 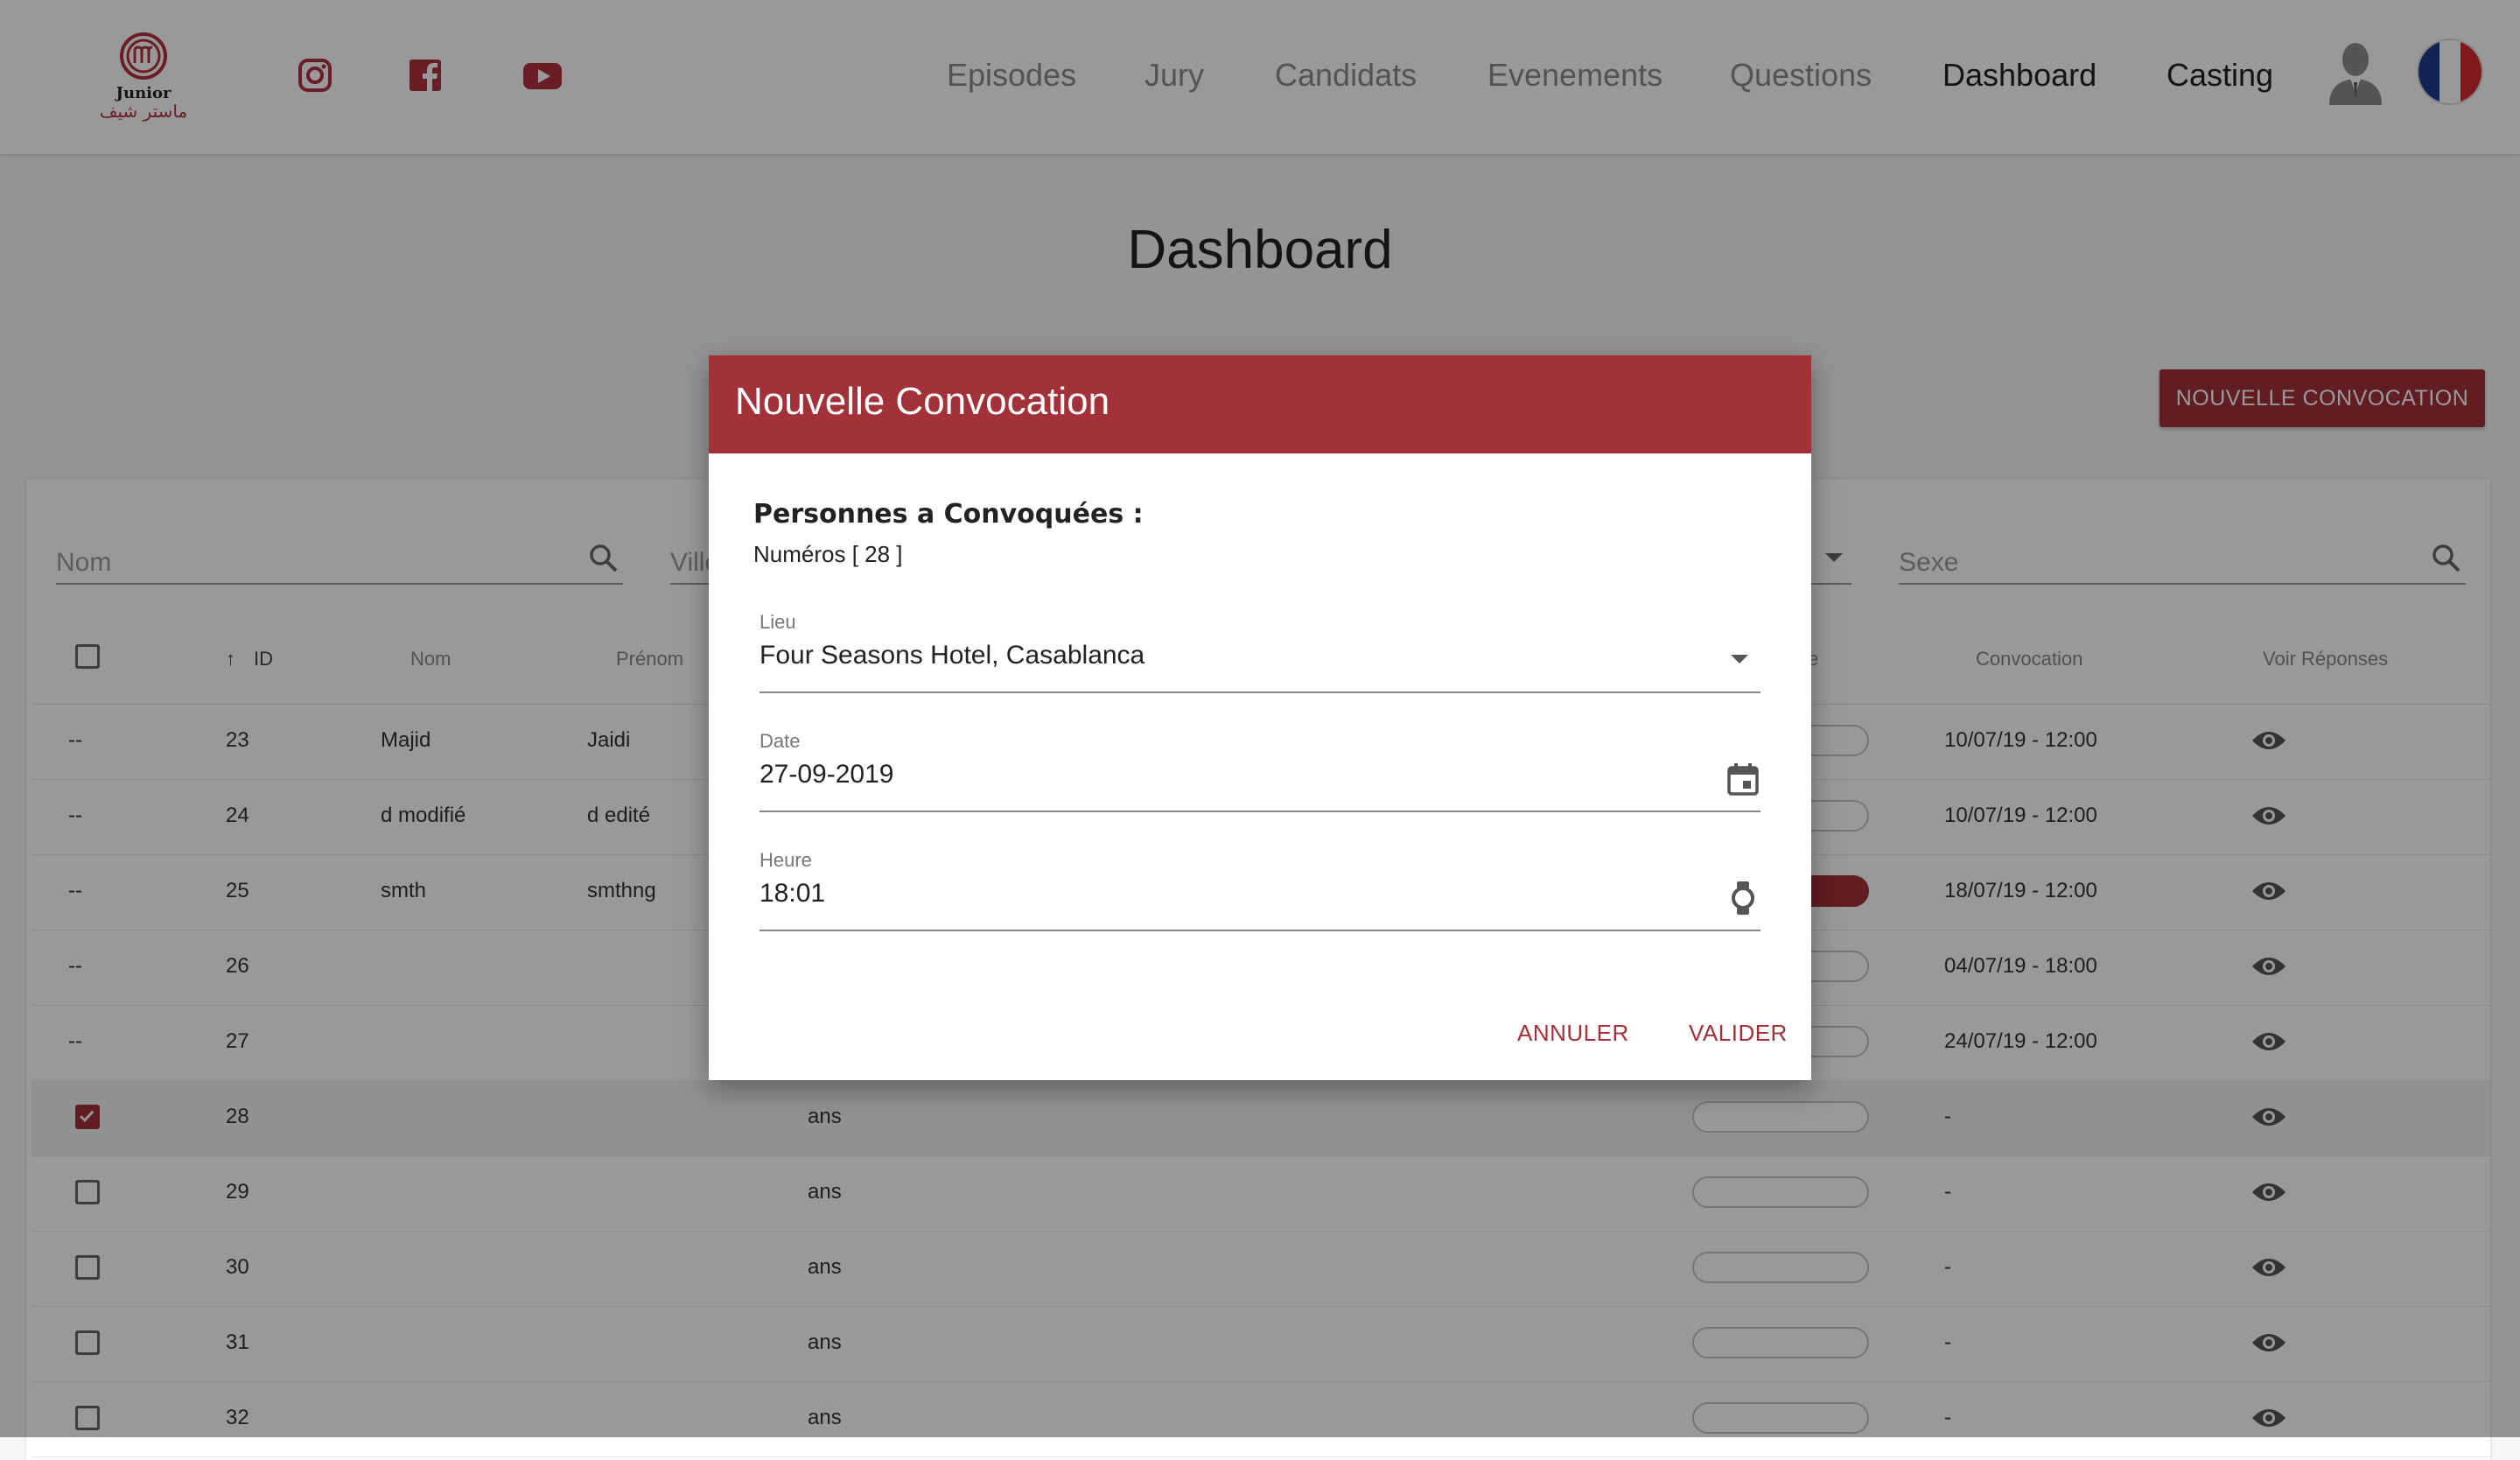 What do you see at coordinates (1260, 404) in the screenshot?
I see `dialog-header: Nouvelle Convocation` at bounding box center [1260, 404].